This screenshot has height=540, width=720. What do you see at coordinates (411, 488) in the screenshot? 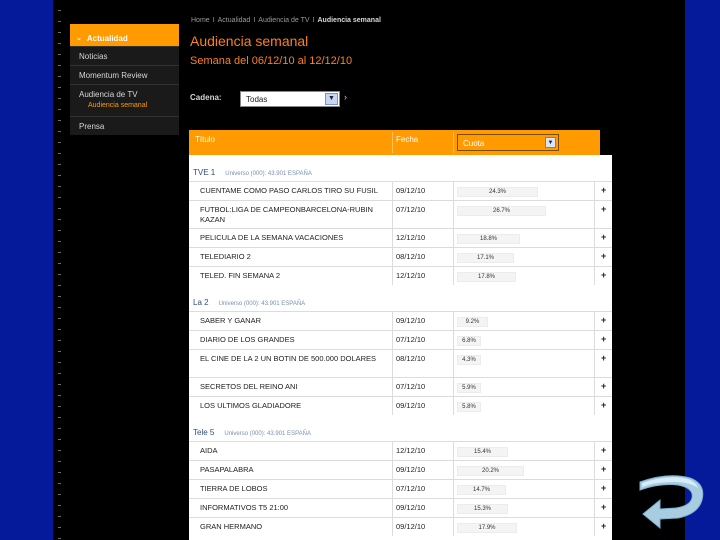
I see `program-date: 07/12/10` at bounding box center [411, 488].